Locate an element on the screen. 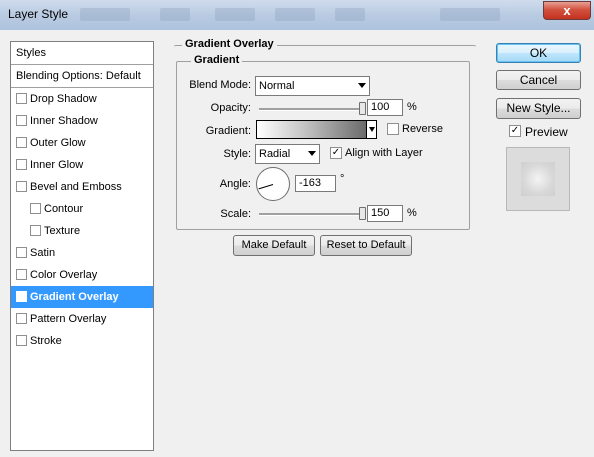 Image resolution: width=594 pixels, height=457 pixels. style-item-label: Satin is located at coordinates (43, 253).